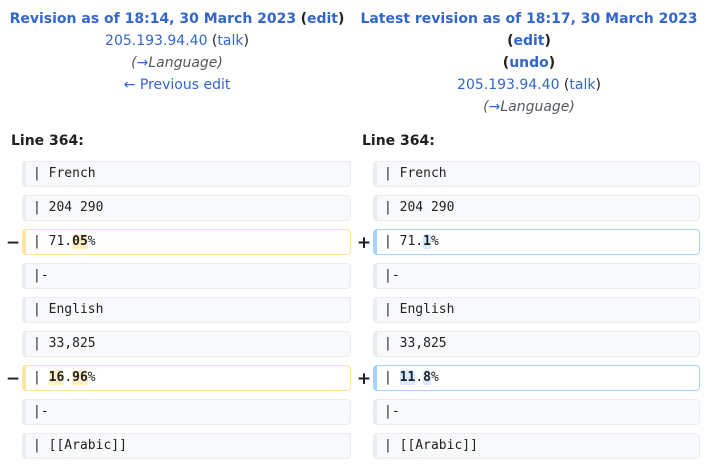 Image resolution: width=704 pixels, height=466 pixels. I want to click on new-revision-edit-link: edit, so click(528, 41).